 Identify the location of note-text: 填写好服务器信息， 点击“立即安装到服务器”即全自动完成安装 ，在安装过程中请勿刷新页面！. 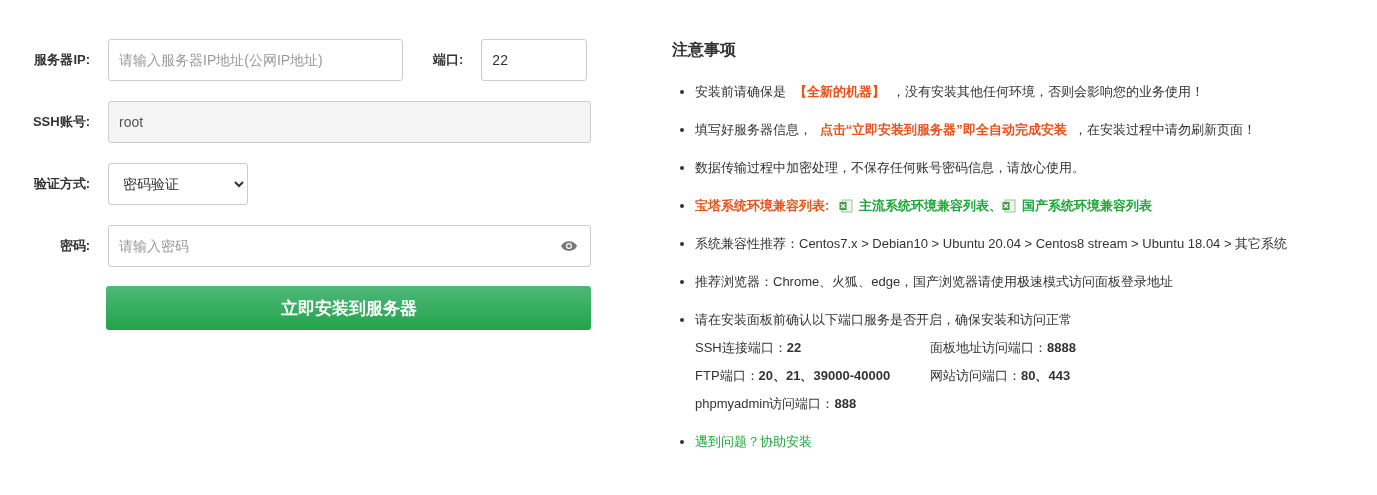
(976, 129).